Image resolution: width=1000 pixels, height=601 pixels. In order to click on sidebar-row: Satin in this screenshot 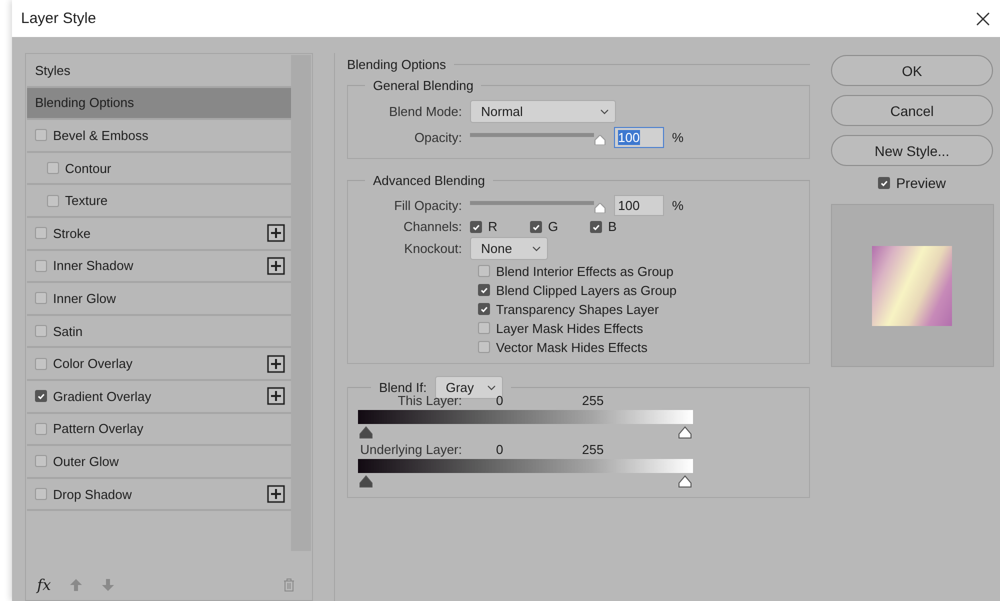, I will do `click(159, 332)`.